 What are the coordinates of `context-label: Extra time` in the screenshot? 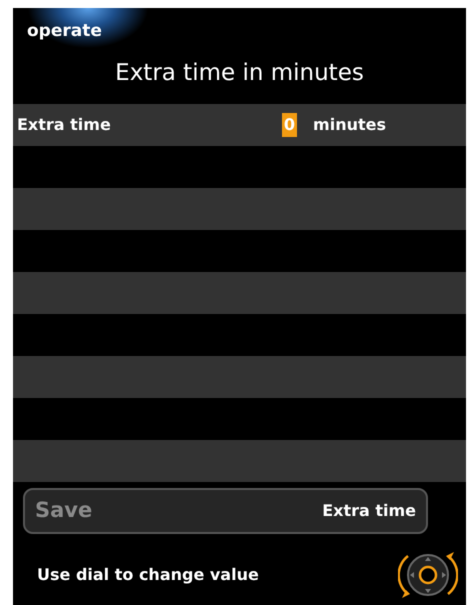 It's located at (369, 511).